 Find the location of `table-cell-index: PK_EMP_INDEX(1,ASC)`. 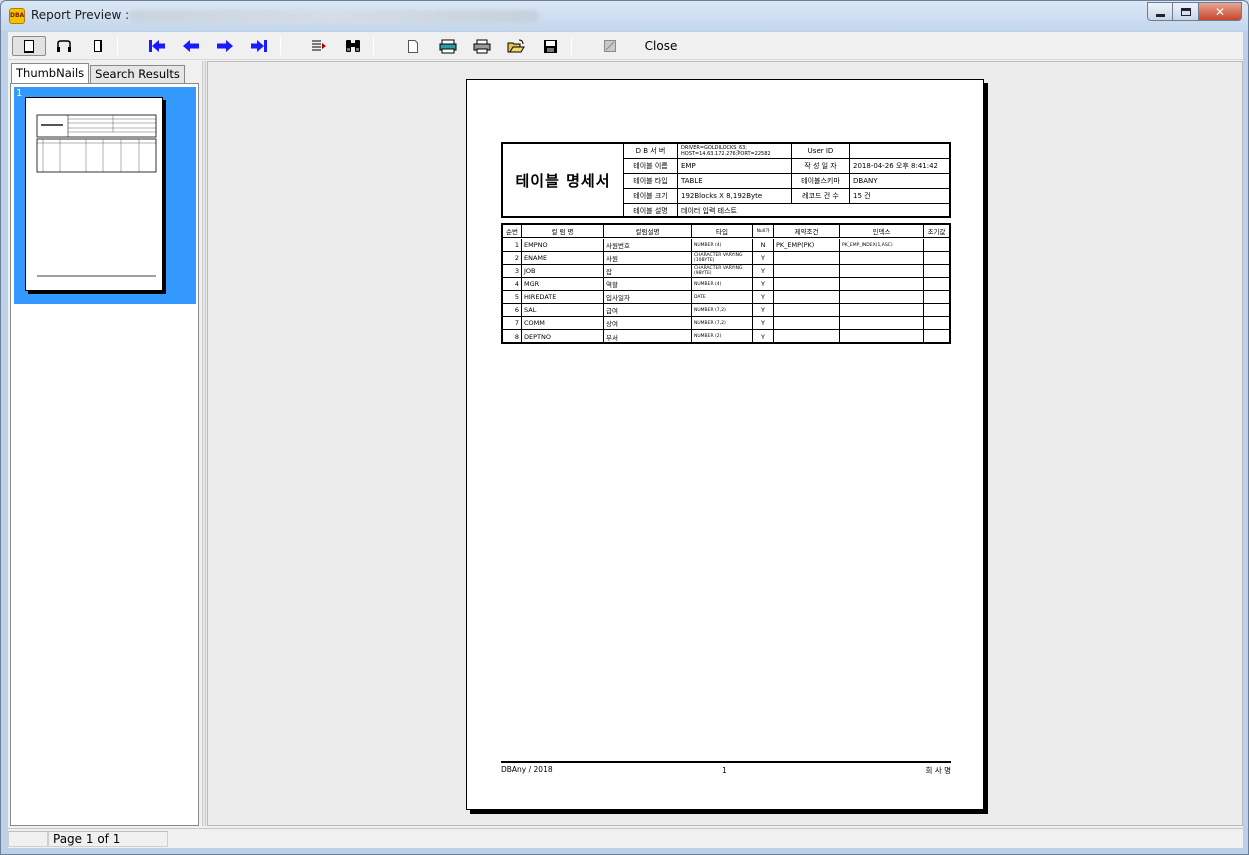

table-cell-index: PK_EMP_INDEX(1,ASC) is located at coordinates (882, 245).